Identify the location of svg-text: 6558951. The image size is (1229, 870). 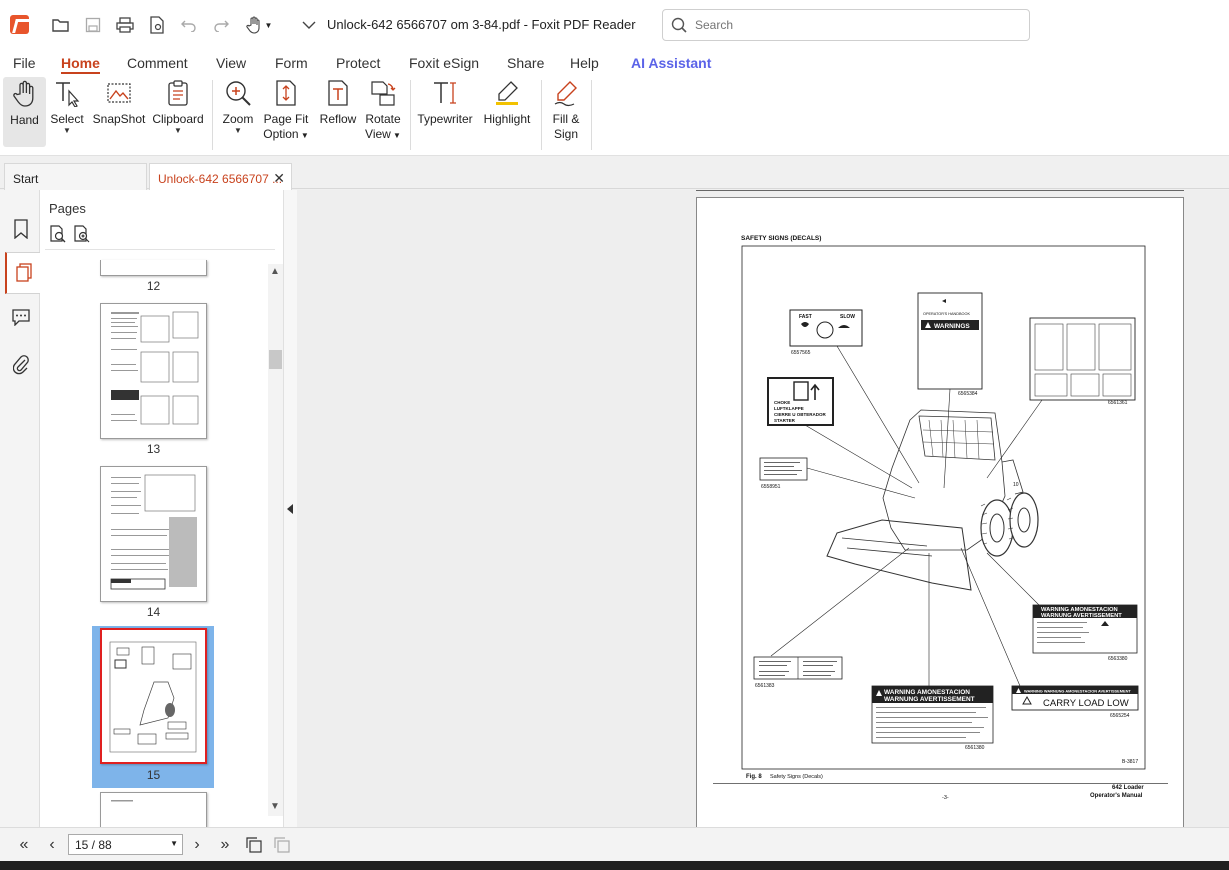
(771, 487).